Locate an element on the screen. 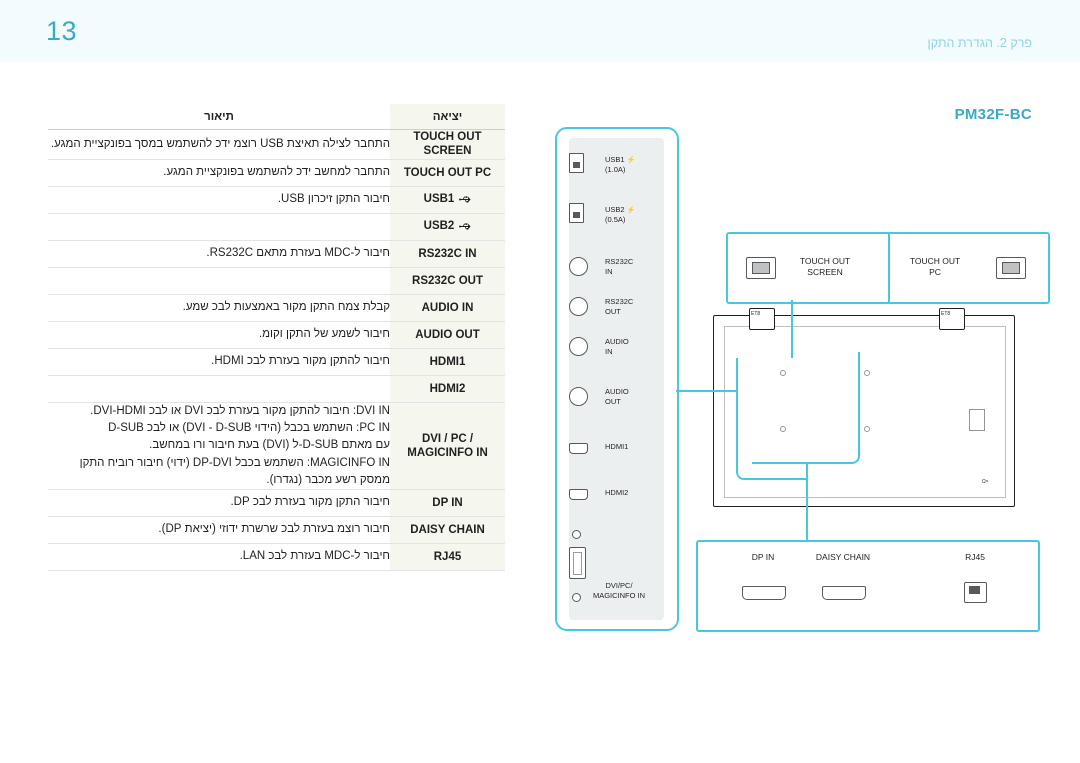 The image size is (1080, 763). strip-port-label-audio-out: AUDIO OUT is located at coordinates (617, 397).